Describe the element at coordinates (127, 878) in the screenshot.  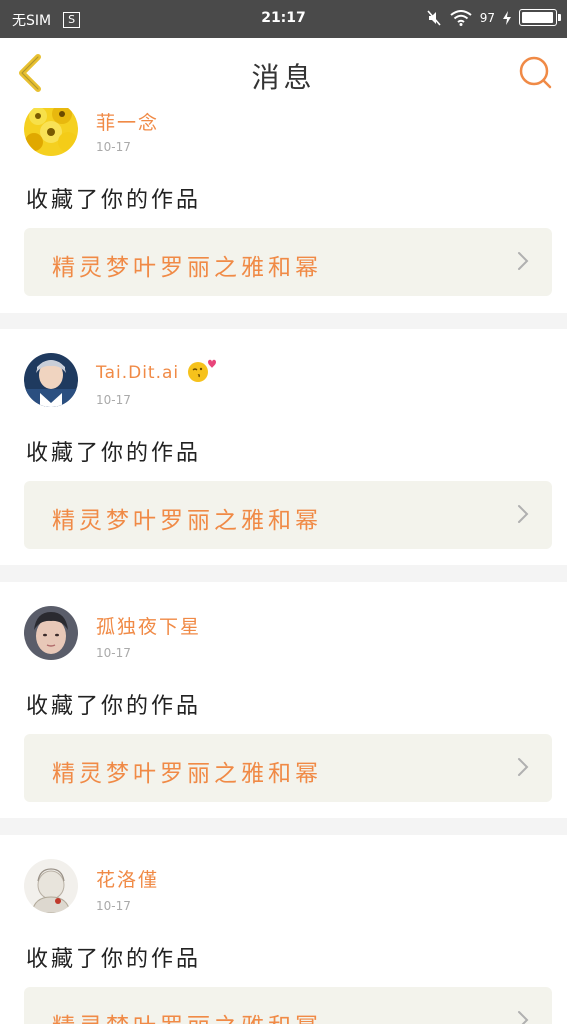
I see `username: 花洛僅` at that location.